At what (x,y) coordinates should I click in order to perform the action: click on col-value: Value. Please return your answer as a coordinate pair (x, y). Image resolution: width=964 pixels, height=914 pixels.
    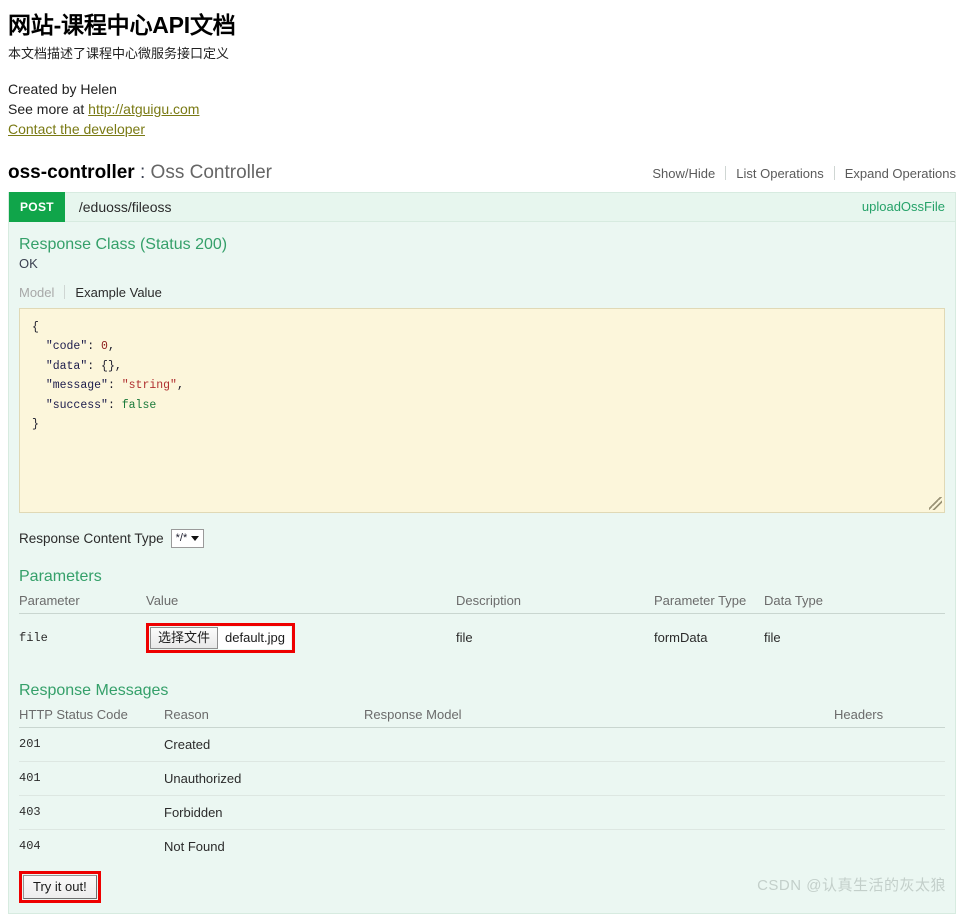
    Looking at the image, I should click on (301, 601).